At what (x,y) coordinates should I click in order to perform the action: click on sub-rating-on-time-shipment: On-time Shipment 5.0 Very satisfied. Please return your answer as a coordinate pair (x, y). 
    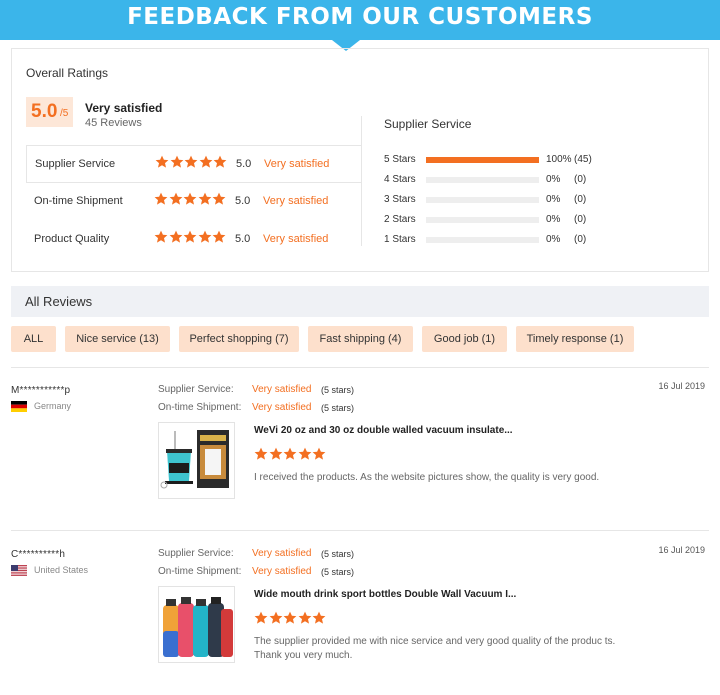
    Looking at the image, I should click on (193, 202).